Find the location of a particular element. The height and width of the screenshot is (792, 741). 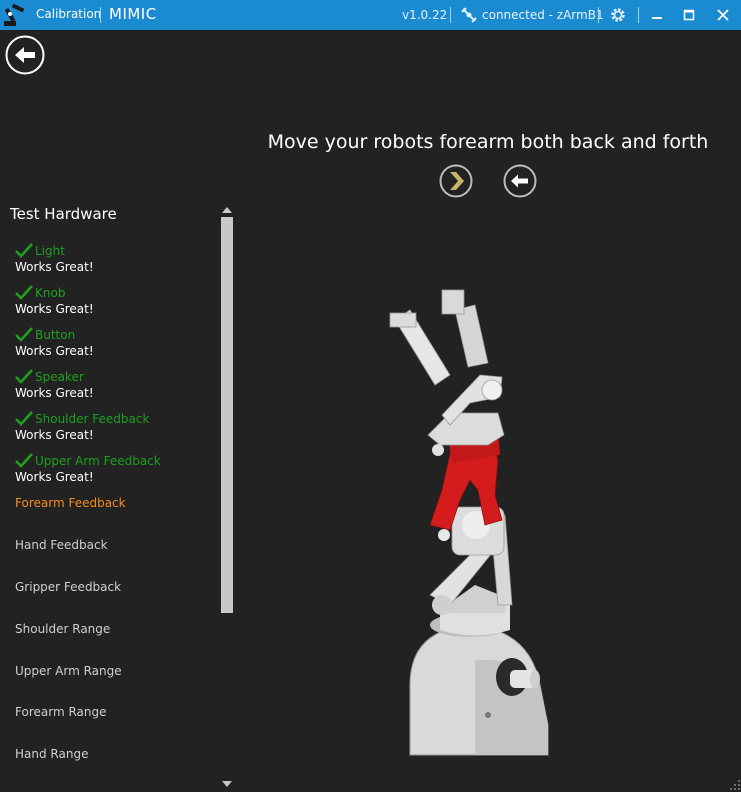

list-item-button: Button Works Great! is located at coordinates (54, 342).